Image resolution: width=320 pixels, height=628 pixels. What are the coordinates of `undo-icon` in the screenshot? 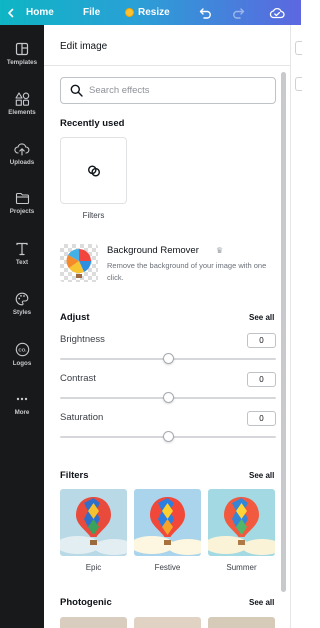 It's located at (206, 12).